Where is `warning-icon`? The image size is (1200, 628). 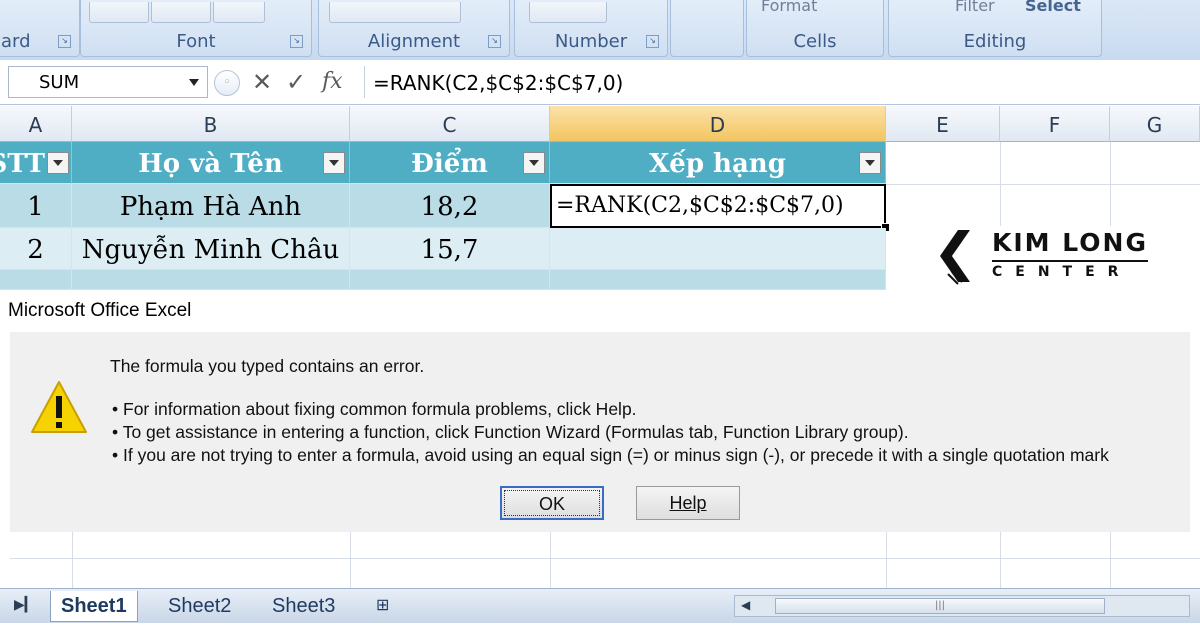 warning-icon is located at coordinates (59, 407).